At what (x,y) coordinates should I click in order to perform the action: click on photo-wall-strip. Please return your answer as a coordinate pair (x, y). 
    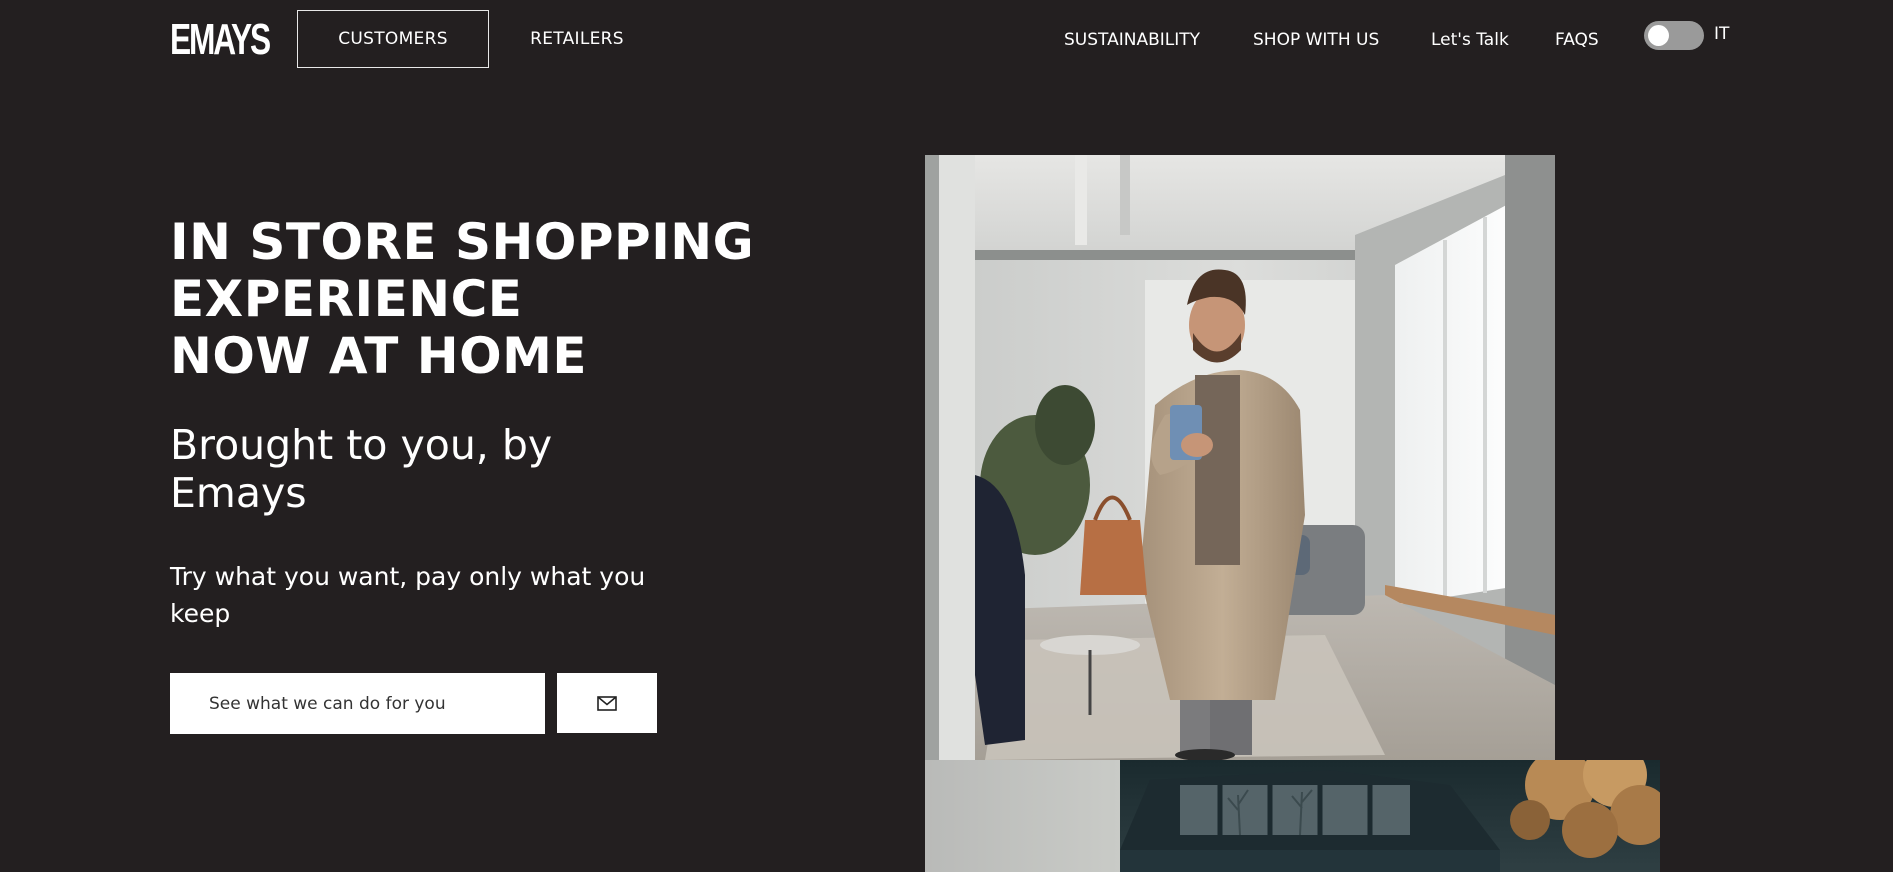
    Looking at the image, I should click on (1022, 816).